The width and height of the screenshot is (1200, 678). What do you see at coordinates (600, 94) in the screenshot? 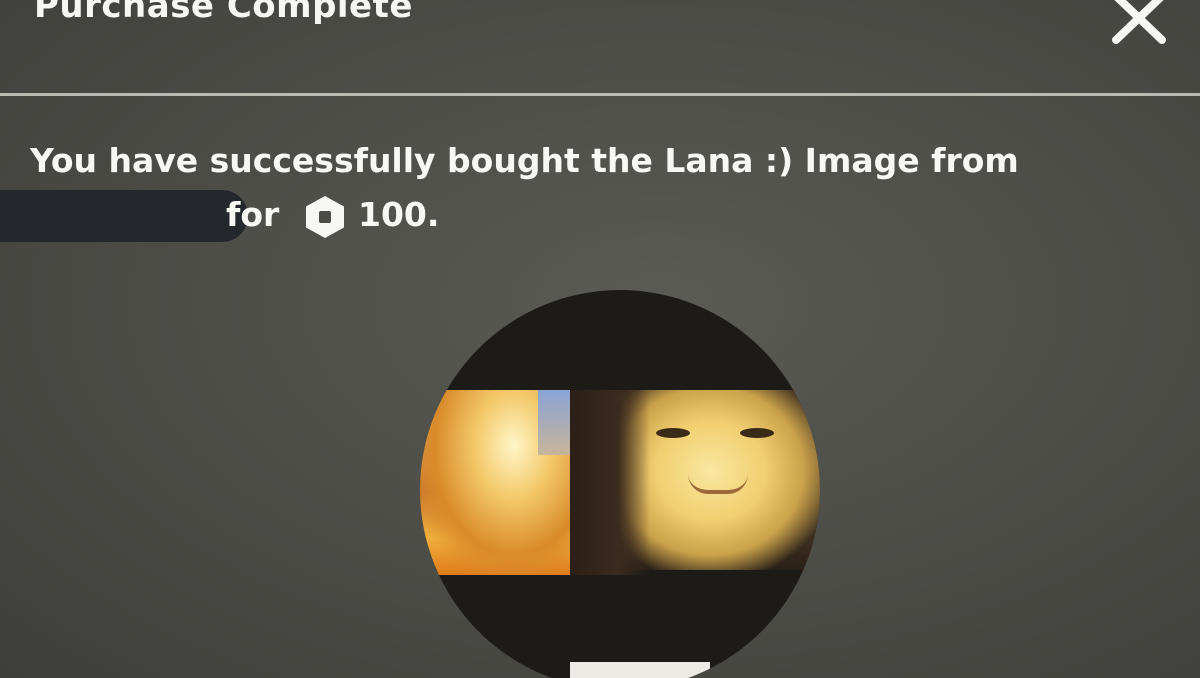
I see `header-divider` at bounding box center [600, 94].